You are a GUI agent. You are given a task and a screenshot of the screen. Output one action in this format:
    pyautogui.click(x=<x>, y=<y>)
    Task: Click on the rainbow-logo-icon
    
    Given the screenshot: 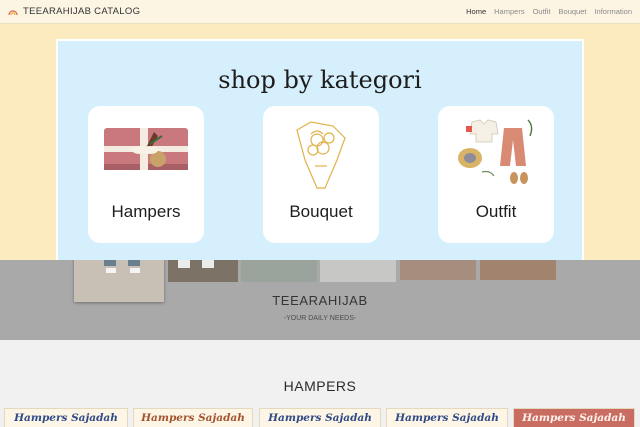 What is the action you would take?
    pyautogui.click(x=13, y=12)
    